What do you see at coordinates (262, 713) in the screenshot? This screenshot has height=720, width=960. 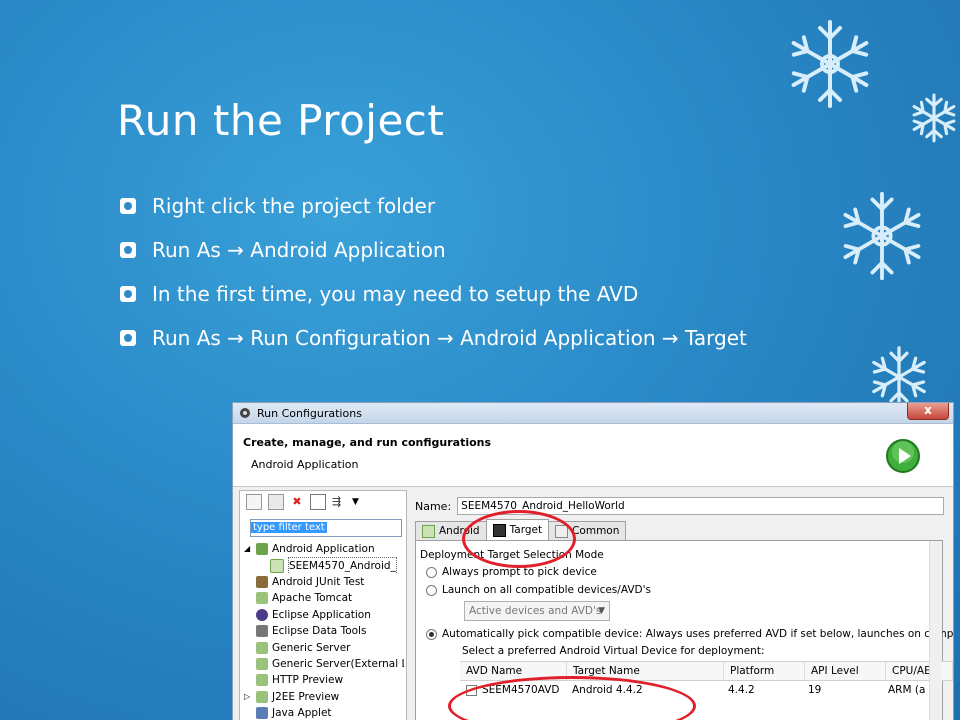 I see `java-icon` at bounding box center [262, 713].